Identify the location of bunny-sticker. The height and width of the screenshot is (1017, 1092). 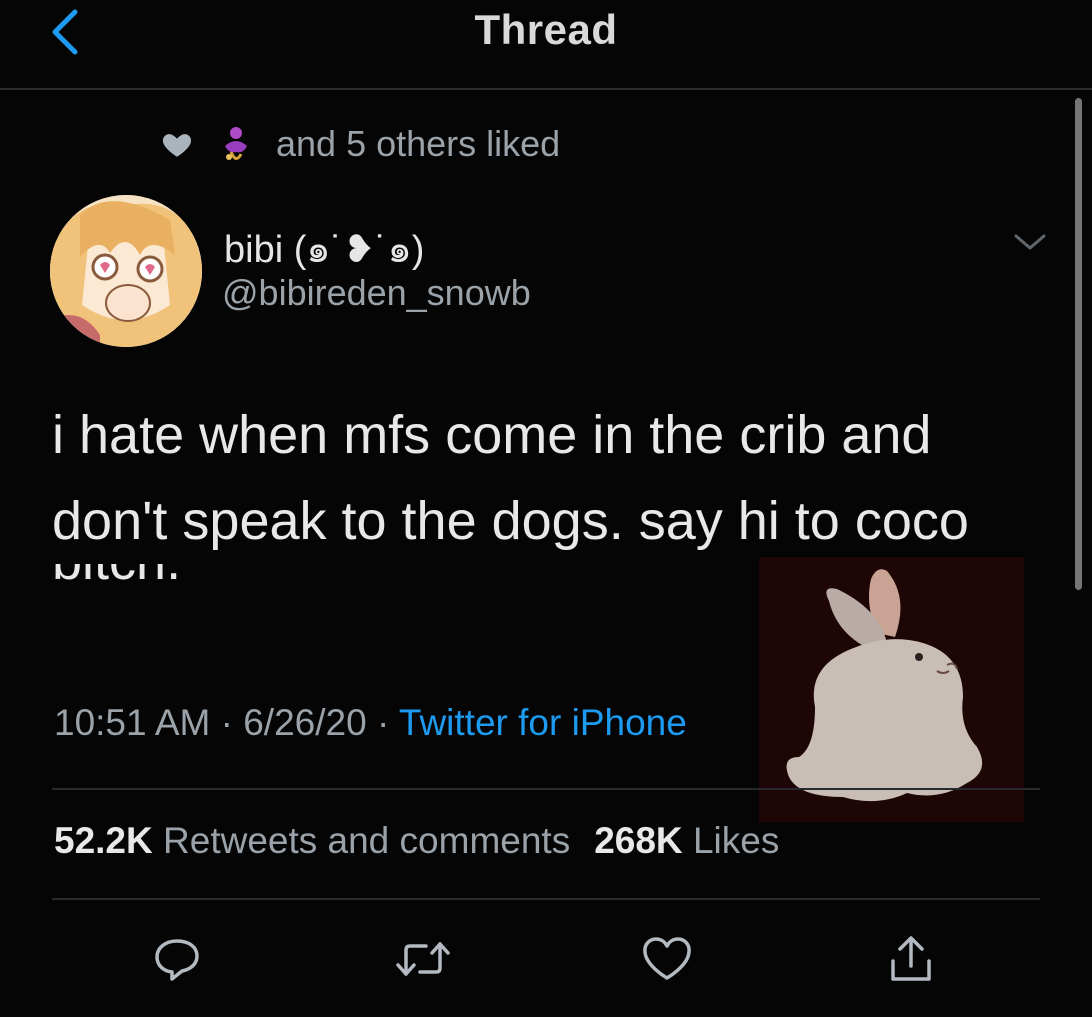
(891, 689).